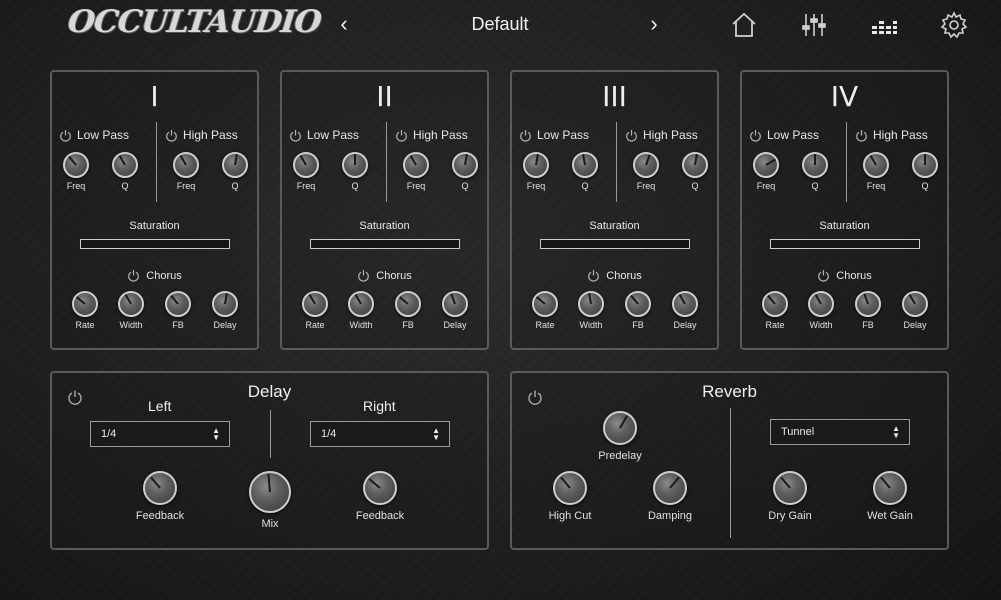  I want to click on delay-right-feedback-knob: Feedback, so click(380, 496).